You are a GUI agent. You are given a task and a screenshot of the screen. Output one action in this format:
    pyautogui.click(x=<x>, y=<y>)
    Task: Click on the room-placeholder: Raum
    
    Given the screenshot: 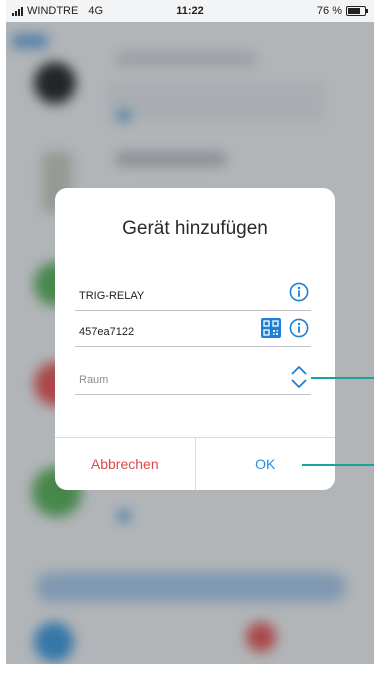 What is the action you would take?
    pyautogui.click(x=94, y=380)
    